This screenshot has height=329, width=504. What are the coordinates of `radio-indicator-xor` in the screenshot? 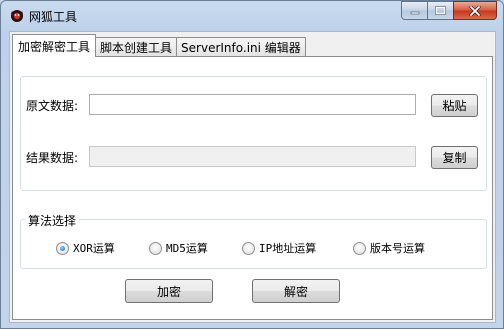 It's located at (62, 248).